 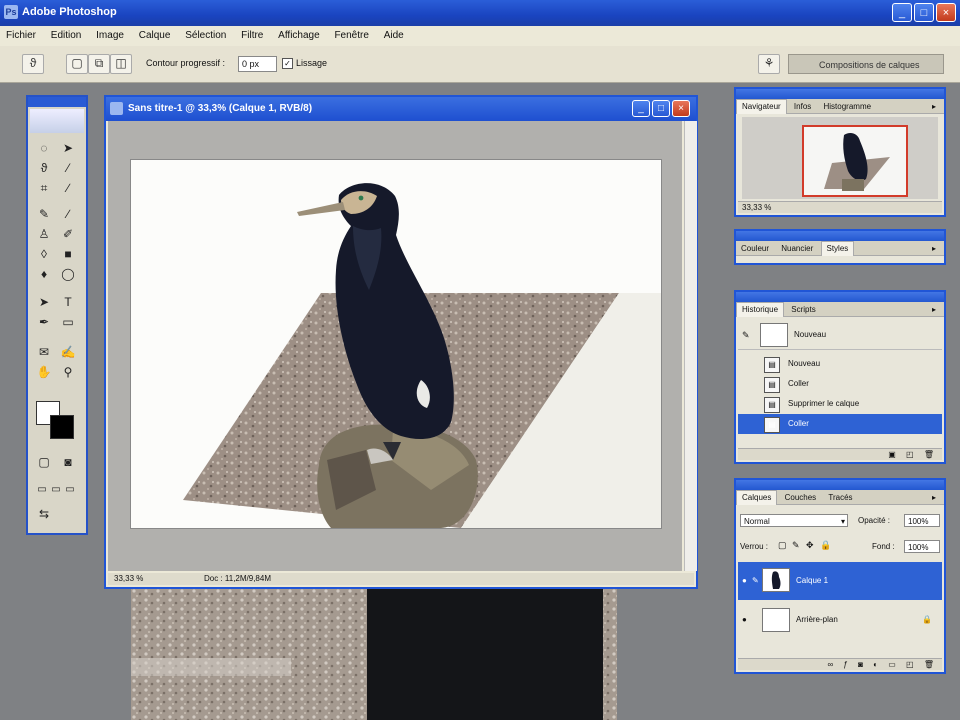 What do you see at coordinates (803, 310) in the screenshot?
I see `tab-actions: Scripts` at bounding box center [803, 310].